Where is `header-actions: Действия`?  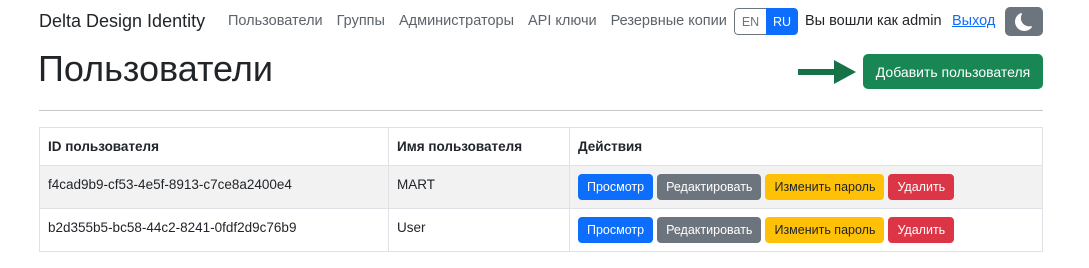
header-actions: Действия is located at coordinates (806, 146).